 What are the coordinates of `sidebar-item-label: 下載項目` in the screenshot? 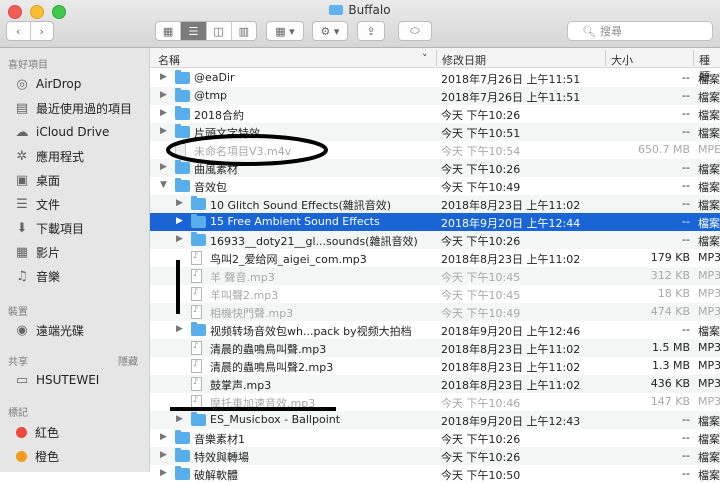 It's located at (60, 228).